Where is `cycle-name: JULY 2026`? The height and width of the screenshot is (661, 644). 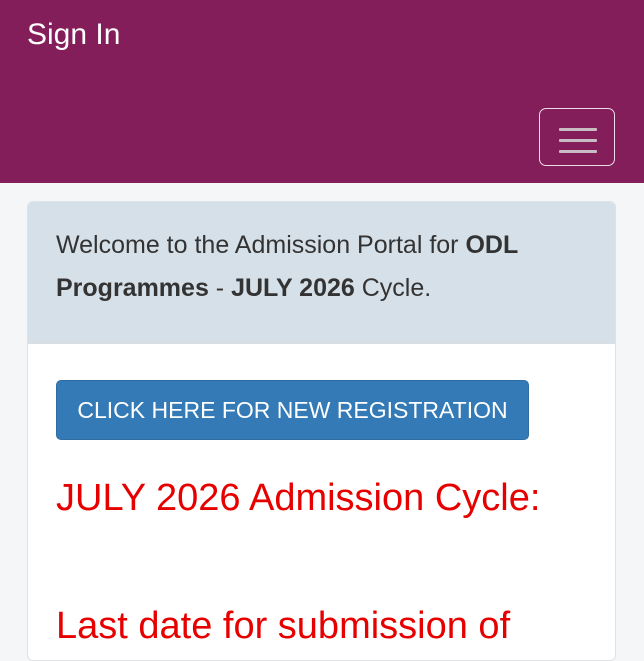 cycle-name: JULY 2026 is located at coordinates (293, 288).